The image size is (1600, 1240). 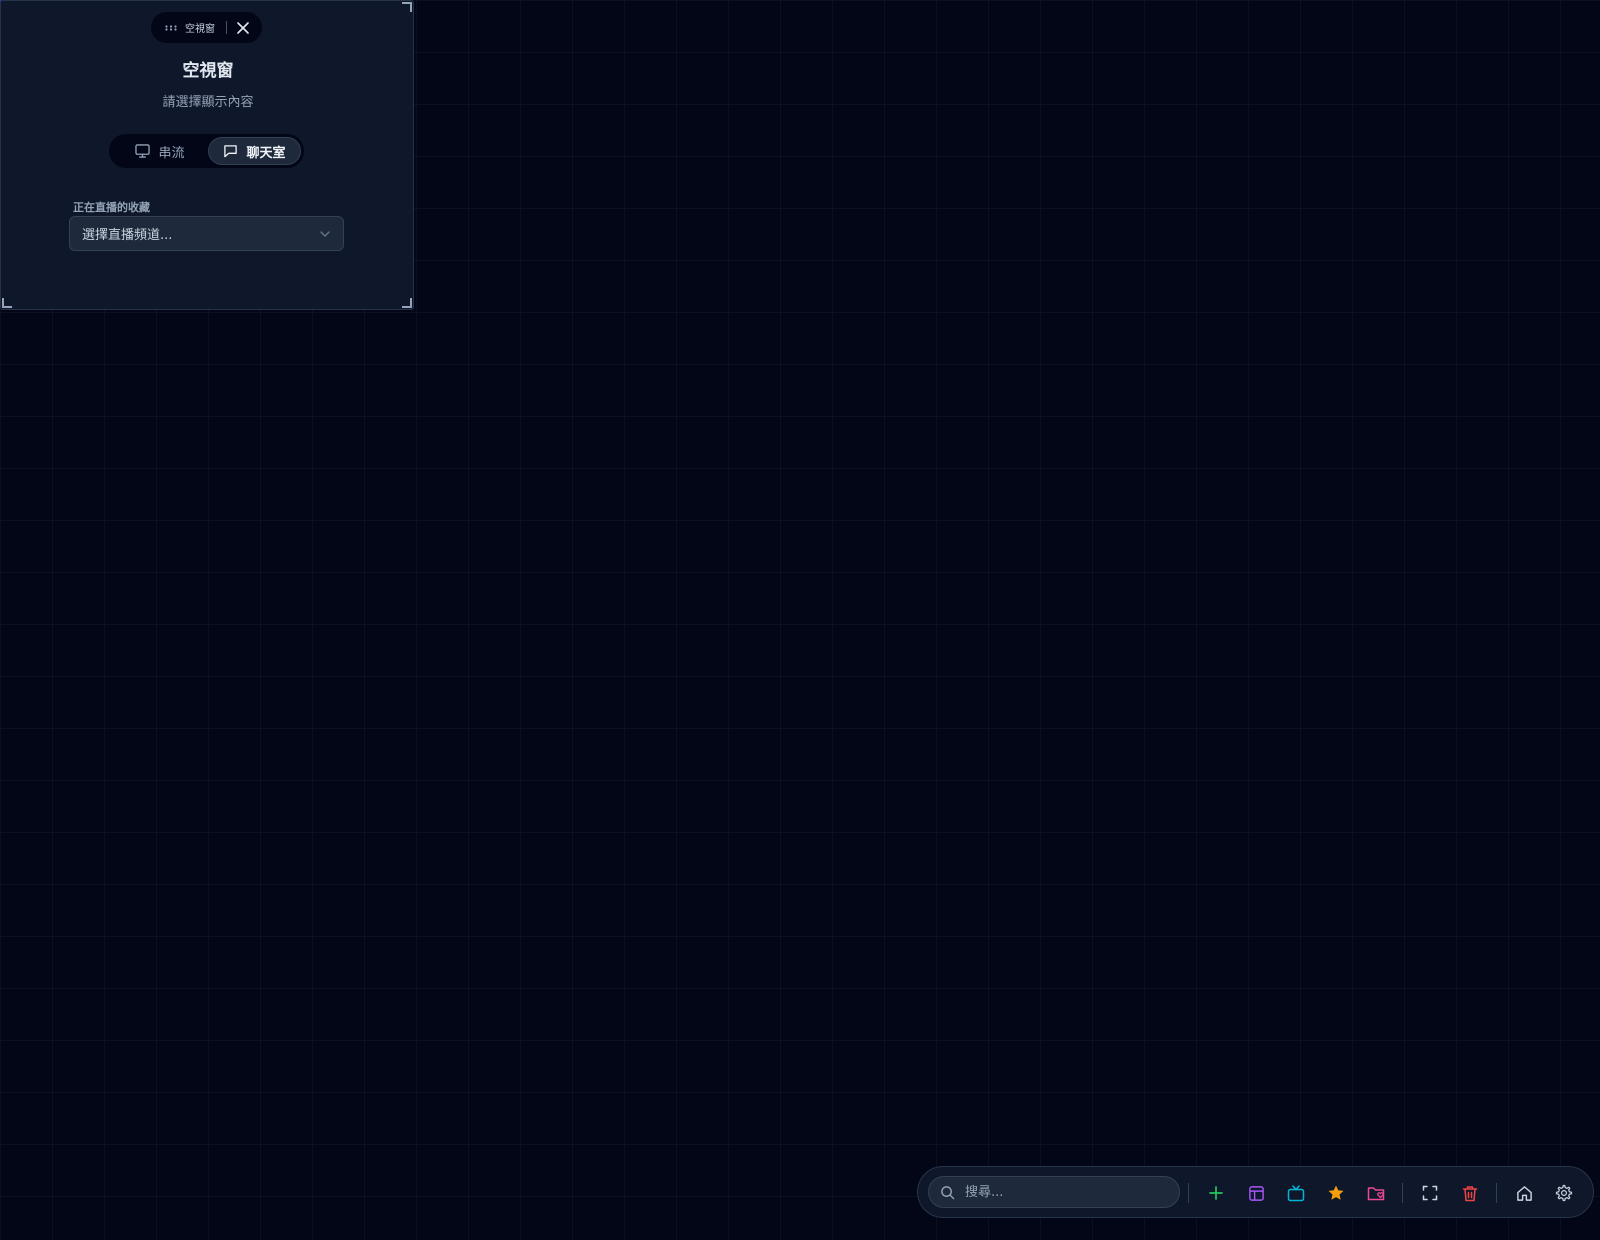 I want to click on star-icon, so click(x=1336, y=1192).